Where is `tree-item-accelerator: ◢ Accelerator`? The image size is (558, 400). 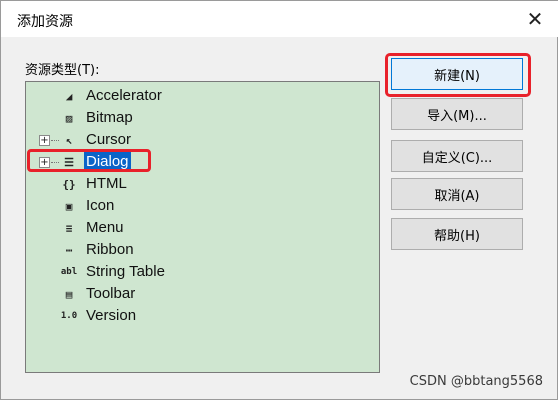 tree-item-accelerator: ◢ Accelerator is located at coordinates (196, 96).